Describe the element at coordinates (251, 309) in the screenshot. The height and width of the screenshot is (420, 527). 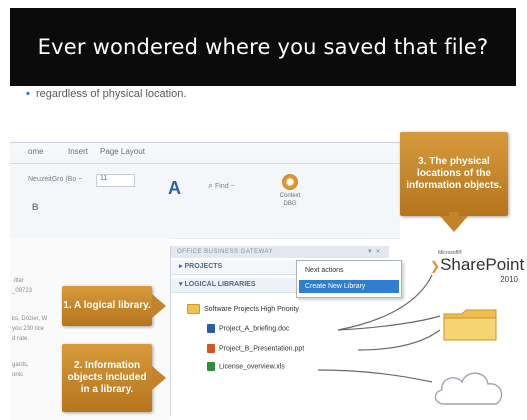
I see `library-name: Software Projects High Priority` at that location.